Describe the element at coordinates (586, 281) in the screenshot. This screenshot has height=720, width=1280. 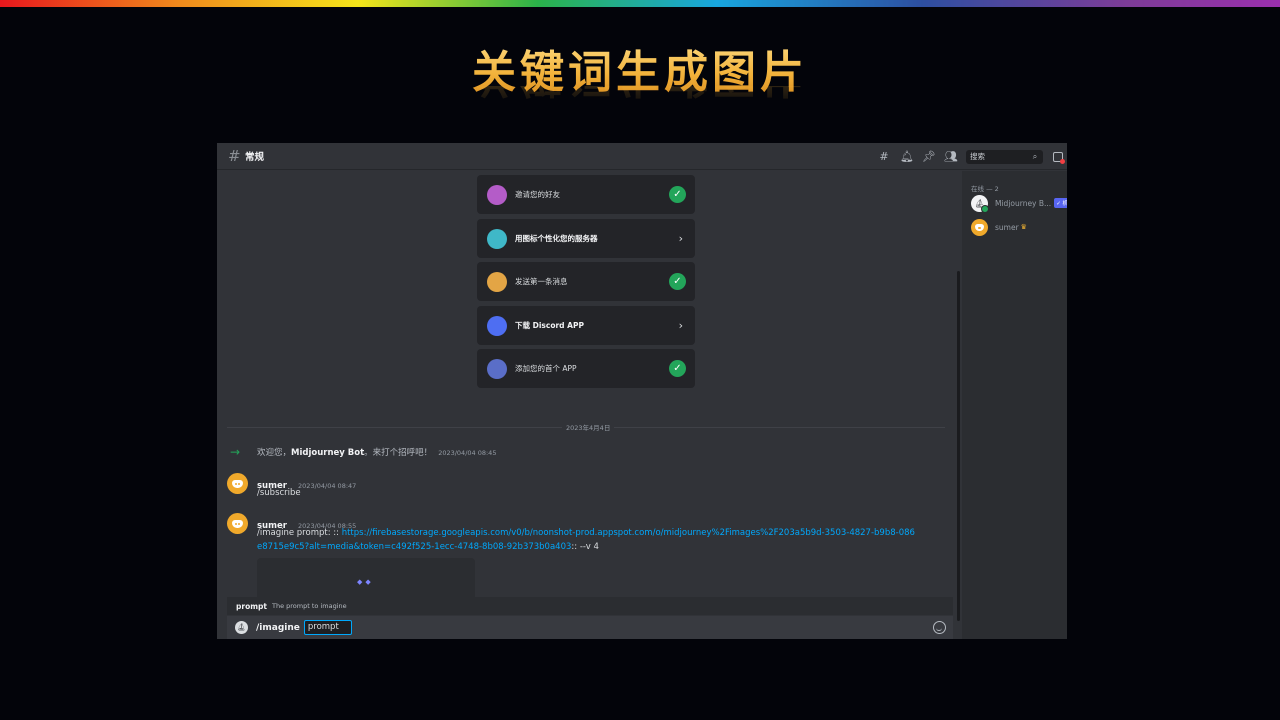
I see `onboarding-card-message: 发送第一条消息 ✓` at that location.